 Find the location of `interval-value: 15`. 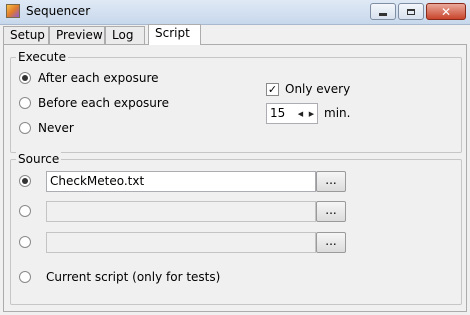

interval-value: 15 is located at coordinates (277, 113).